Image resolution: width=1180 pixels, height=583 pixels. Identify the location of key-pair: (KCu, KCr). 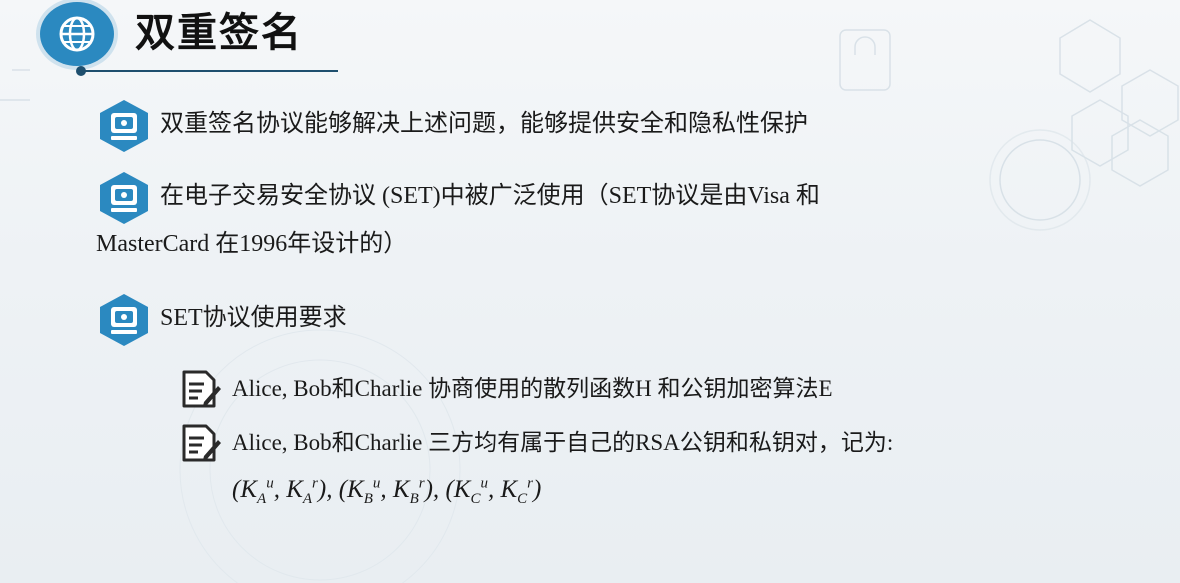
(493, 491).